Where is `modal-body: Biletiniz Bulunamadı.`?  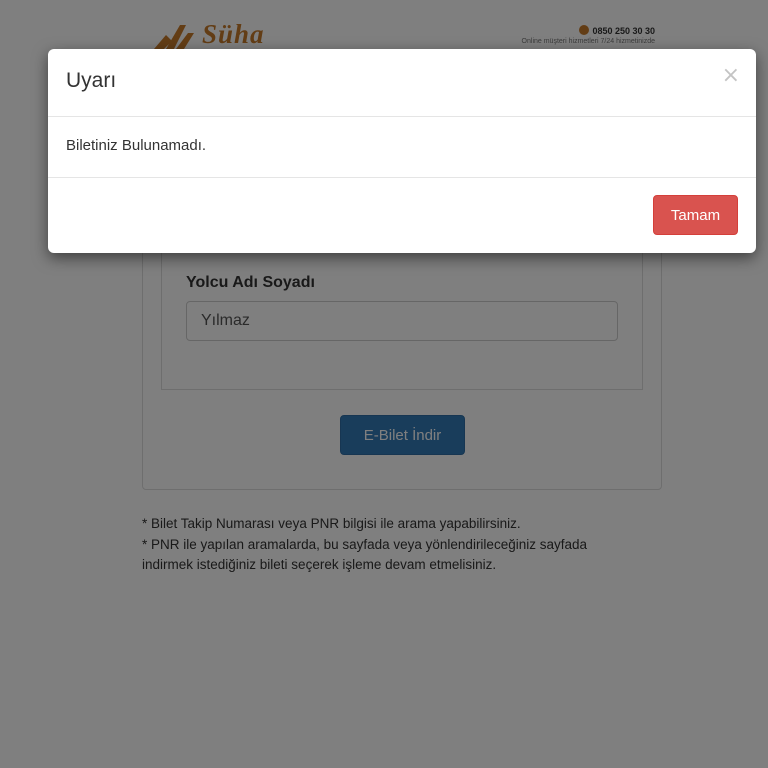
modal-body: Biletiniz Bulunamadı. is located at coordinates (402, 147).